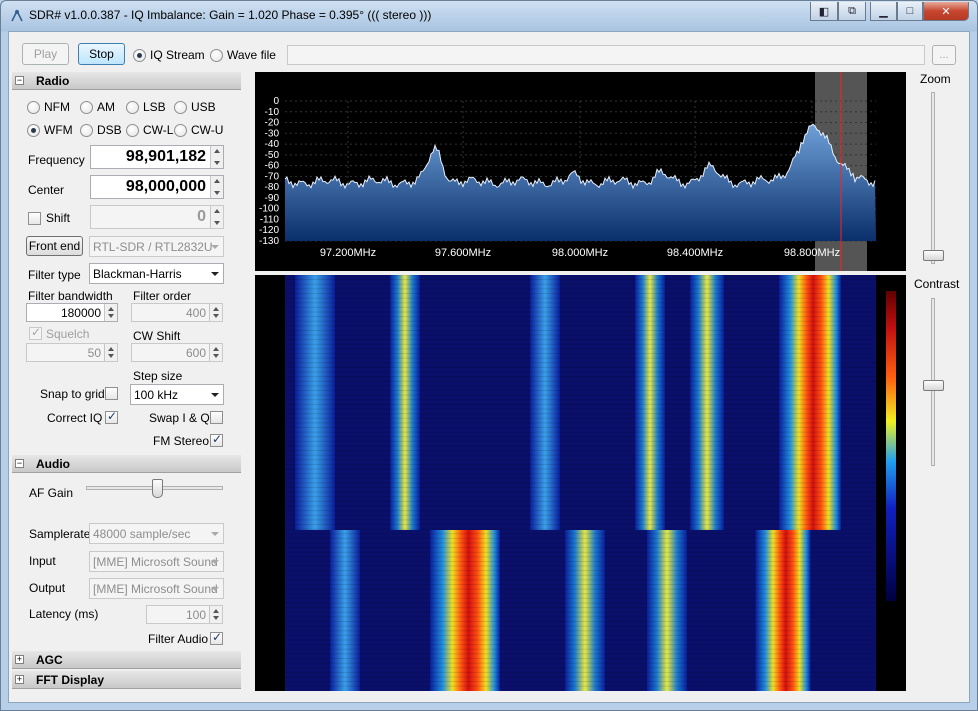 Image resolution: width=978 pixels, height=711 pixels. What do you see at coordinates (86, 107) in the screenshot?
I see `mode-radio-am` at bounding box center [86, 107].